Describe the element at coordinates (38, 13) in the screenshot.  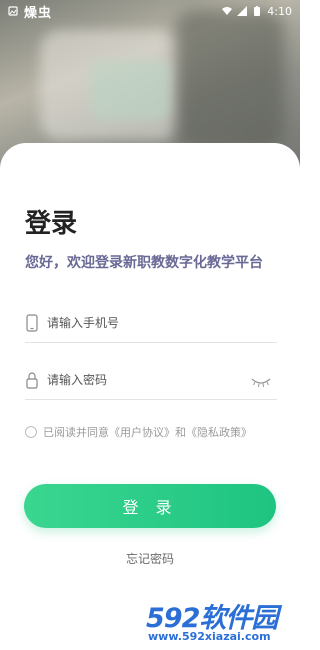
I see `status-app-name: 燥虫` at that location.